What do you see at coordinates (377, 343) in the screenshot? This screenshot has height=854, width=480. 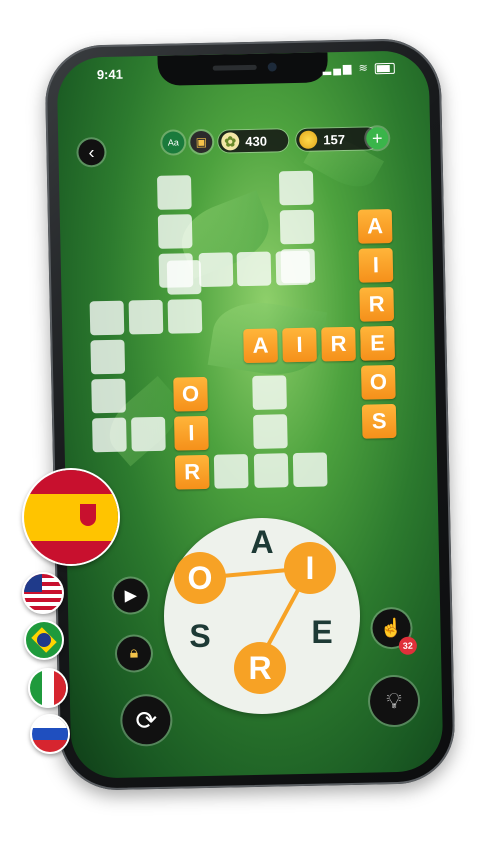 I see `grid-letter: E` at bounding box center [377, 343].